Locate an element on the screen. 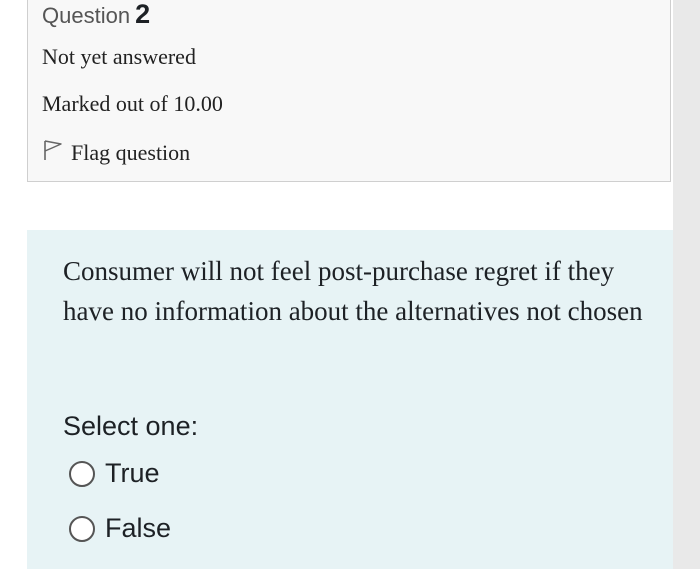 The height and width of the screenshot is (569, 700). question-grade: Marked out of 10.00 is located at coordinates (132, 103).